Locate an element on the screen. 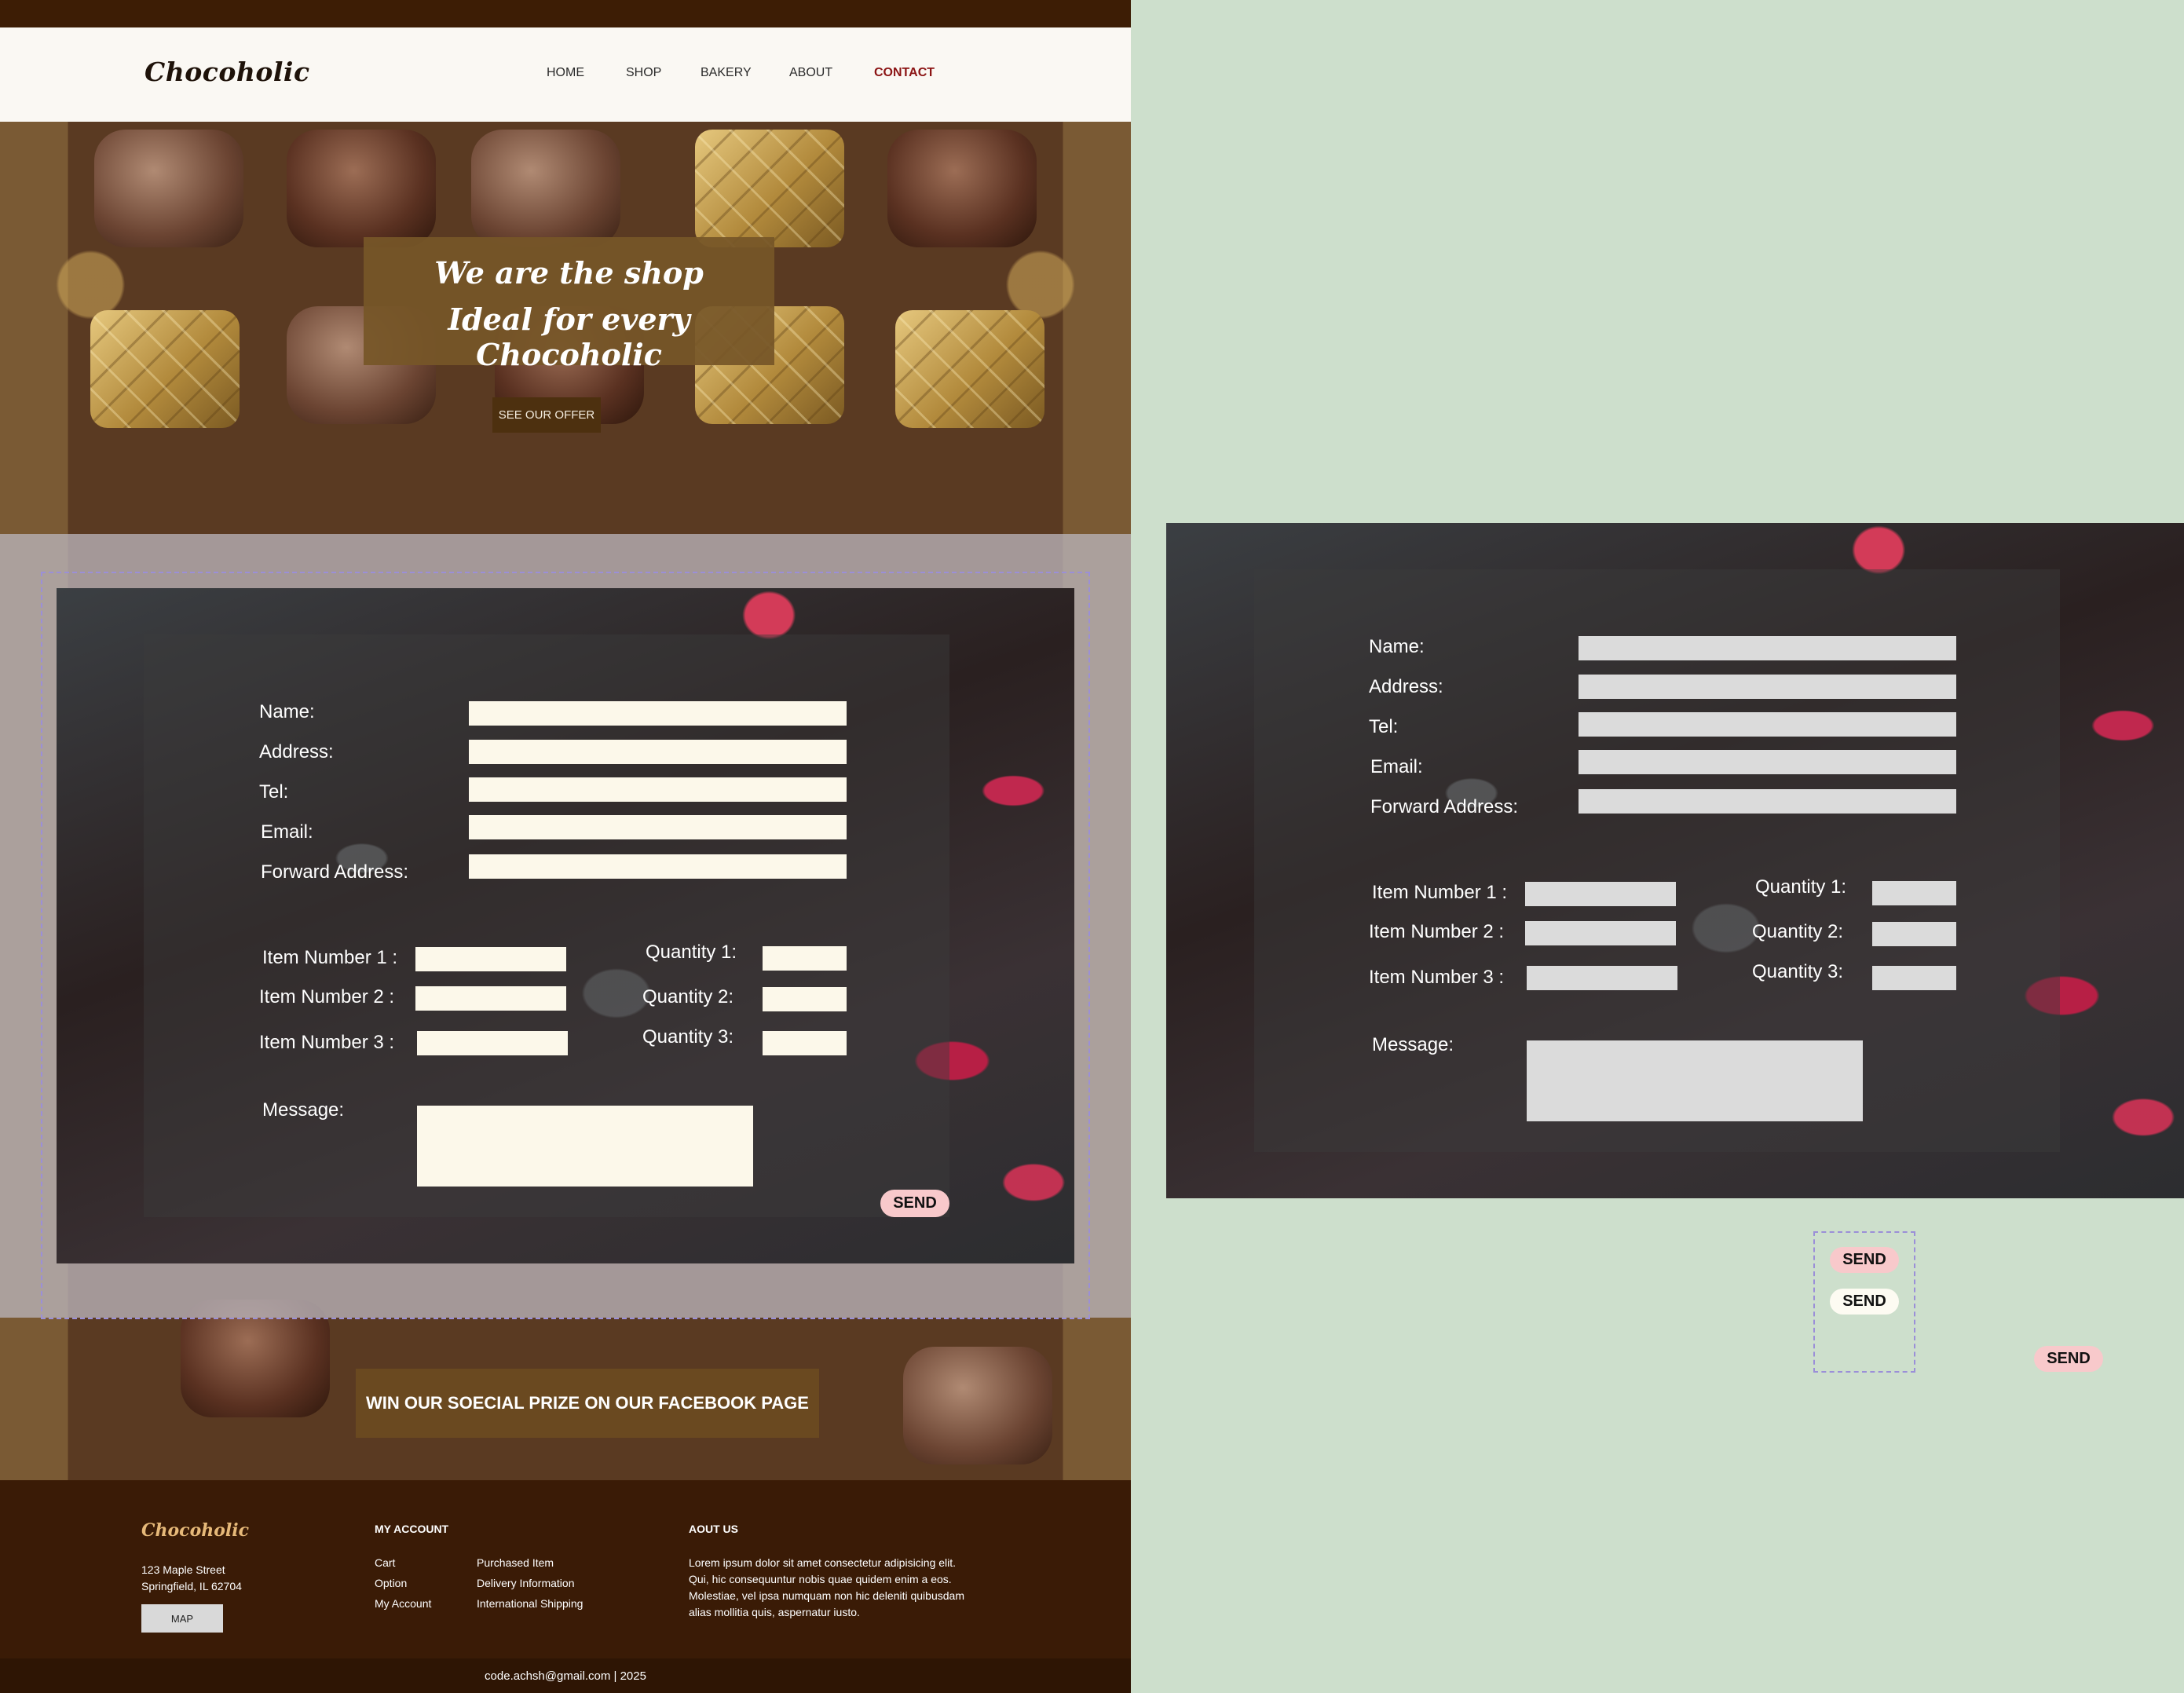  email-label: Email: is located at coordinates (287, 832).